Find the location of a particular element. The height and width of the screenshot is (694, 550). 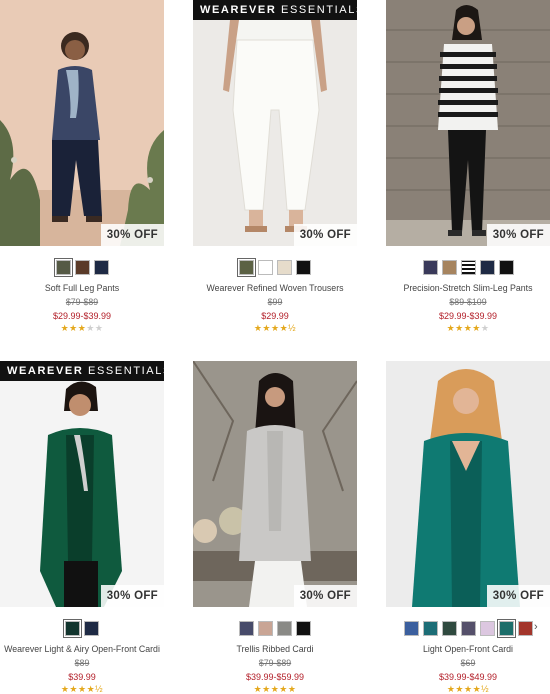

stripe-swatch is located at coordinates (468, 267).